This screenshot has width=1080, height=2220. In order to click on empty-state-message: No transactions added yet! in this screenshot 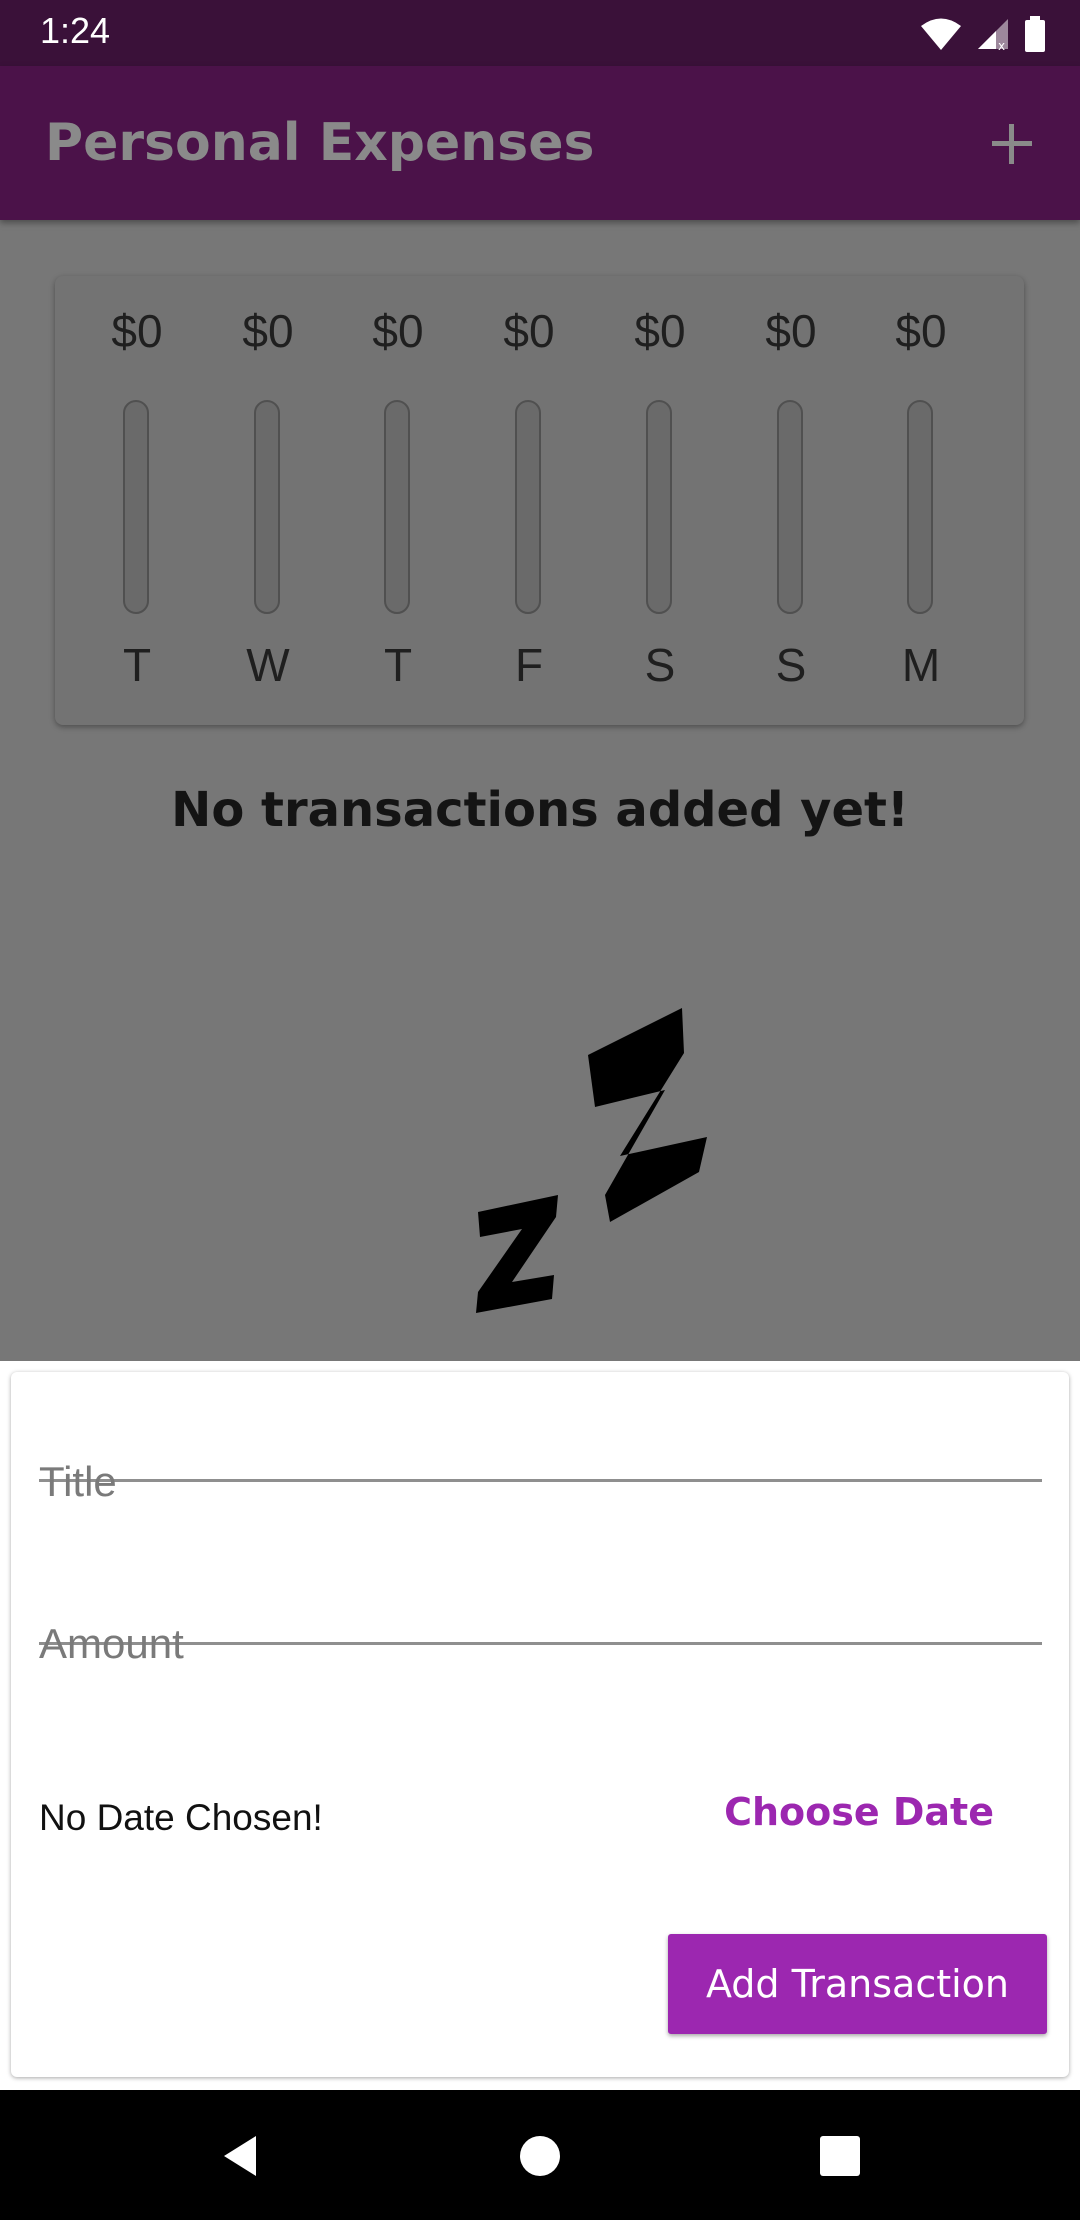, I will do `click(540, 810)`.